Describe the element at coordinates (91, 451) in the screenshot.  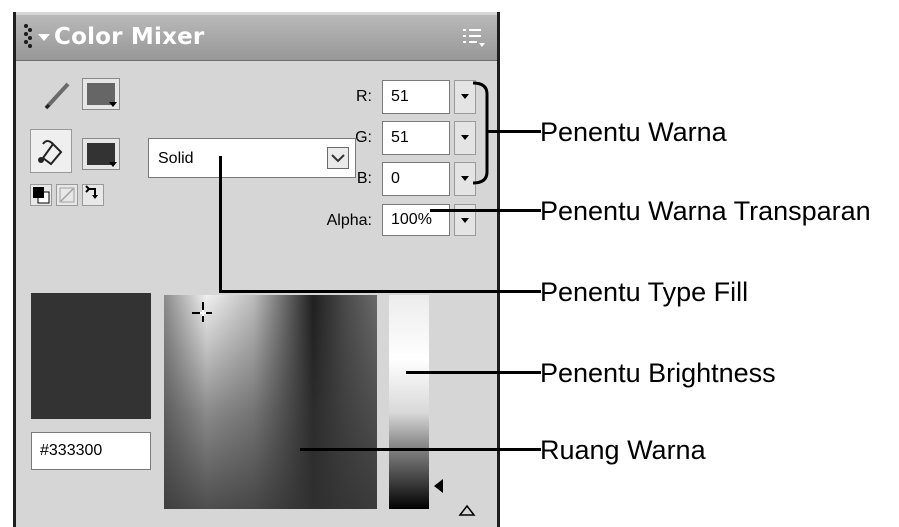
I see `hex-value-input: #333300` at that location.